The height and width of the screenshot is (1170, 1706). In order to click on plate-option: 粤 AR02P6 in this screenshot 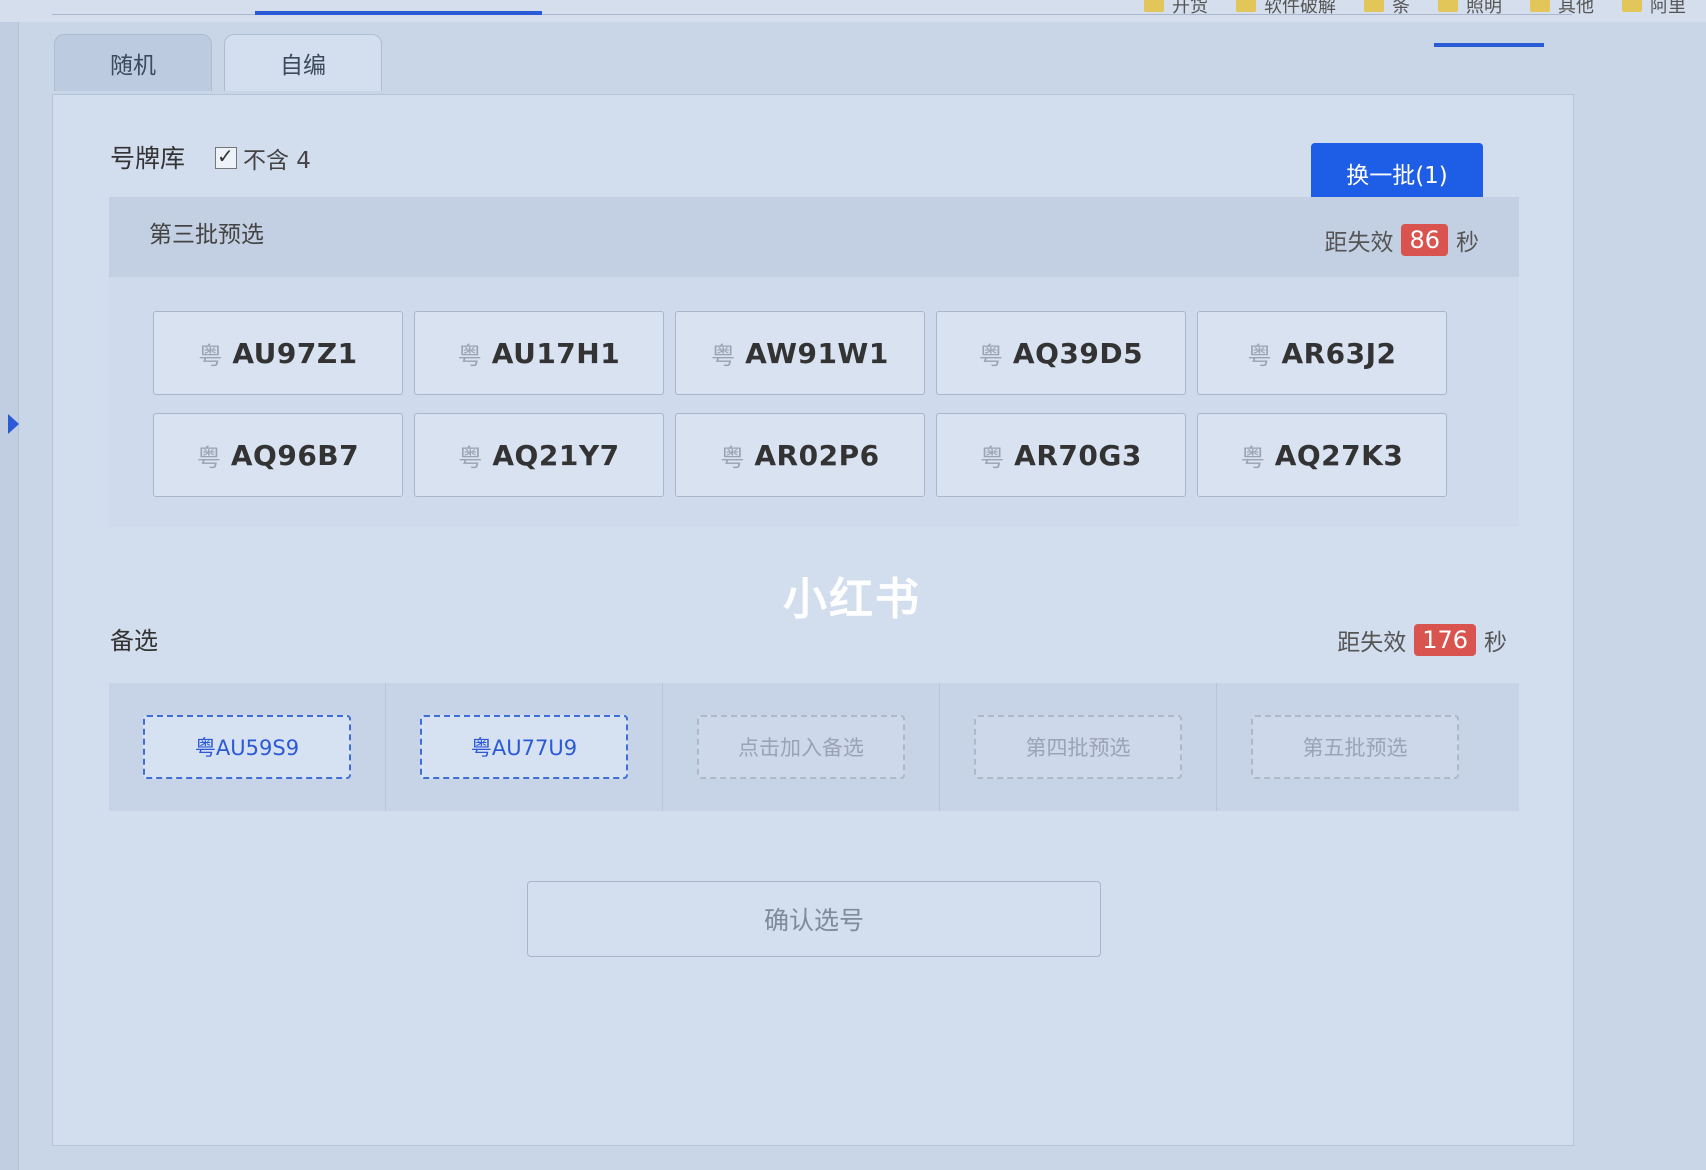, I will do `click(800, 455)`.